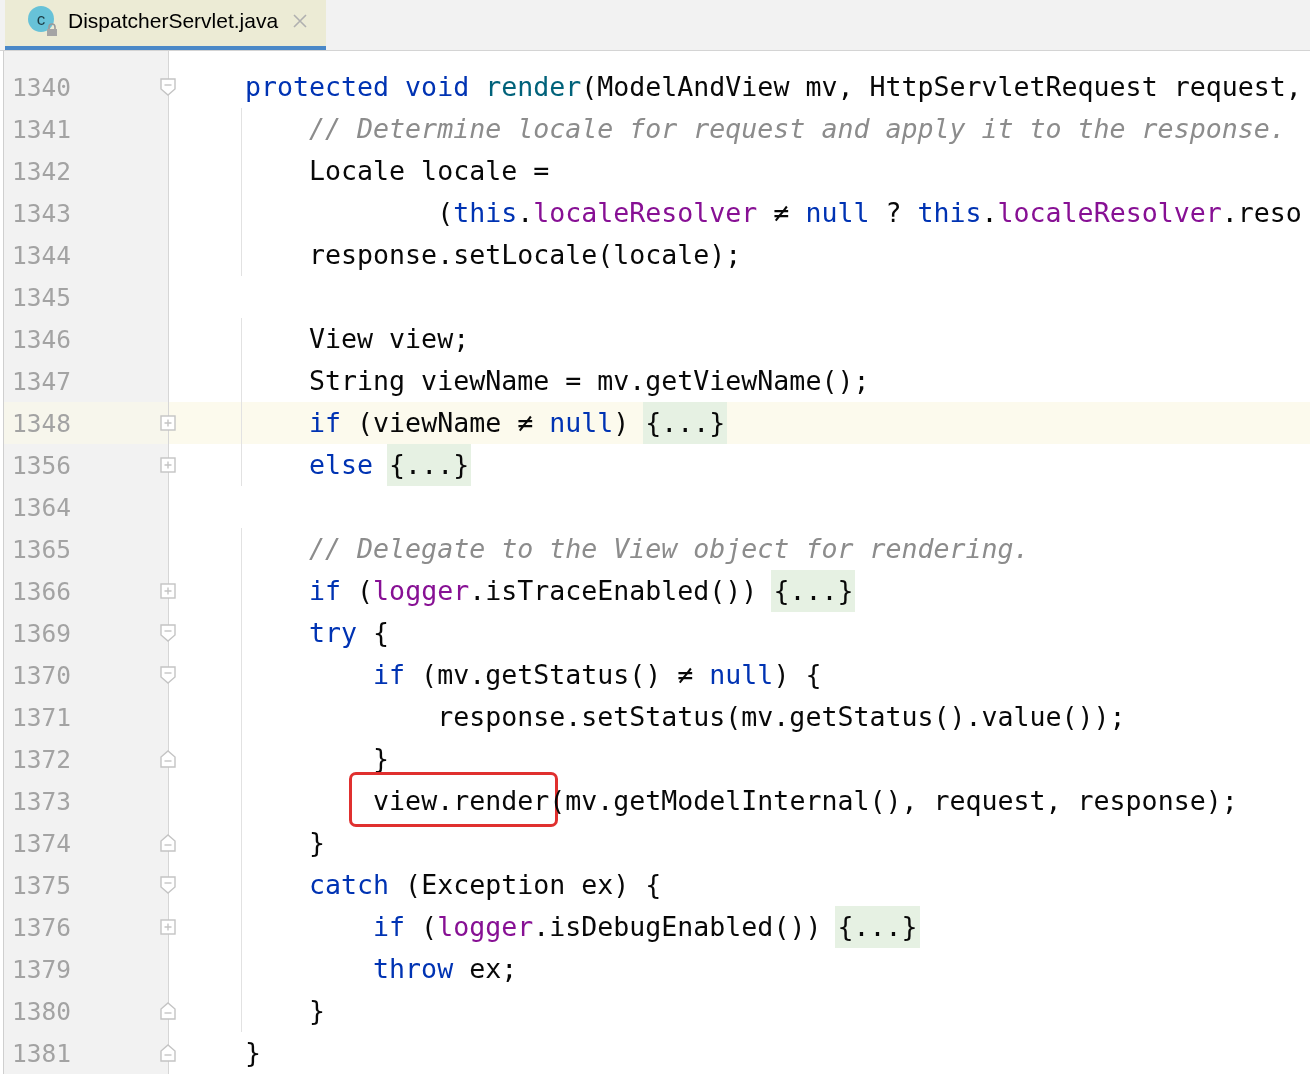 This screenshot has width=1310, height=1074. What do you see at coordinates (41, 717) in the screenshot?
I see `line-number: 1371` at bounding box center [41, 717].